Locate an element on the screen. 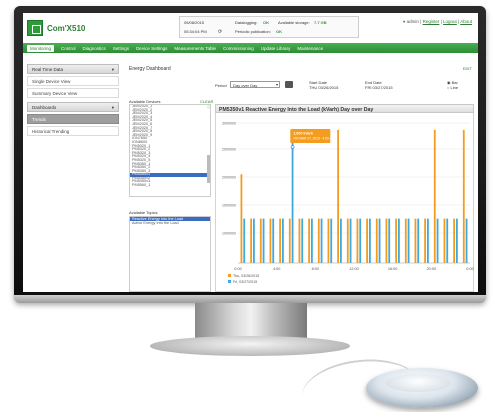  device-list-scrollbar is located at coordinates (208, 144).